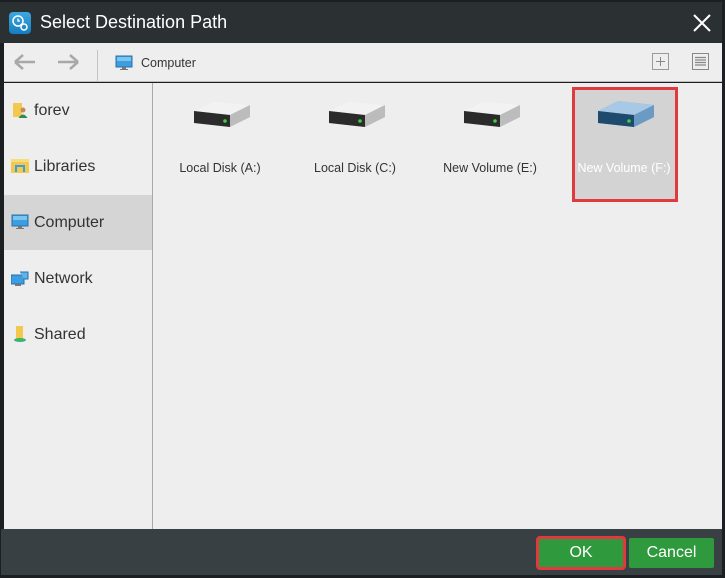 The height and width of the screenshot is (578, 725). I want to click on sidebar-item-libraries: Libraries, so click(78, 166).